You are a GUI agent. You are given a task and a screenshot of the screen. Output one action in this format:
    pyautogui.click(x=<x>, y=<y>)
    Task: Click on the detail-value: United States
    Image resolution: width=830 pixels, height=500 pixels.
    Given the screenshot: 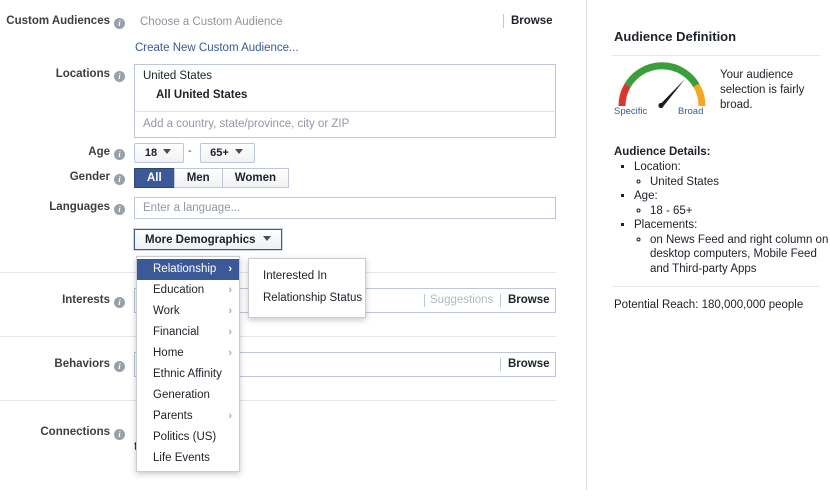 What is the action you would take?
    pyautogui.click(x=740, y=182)
    